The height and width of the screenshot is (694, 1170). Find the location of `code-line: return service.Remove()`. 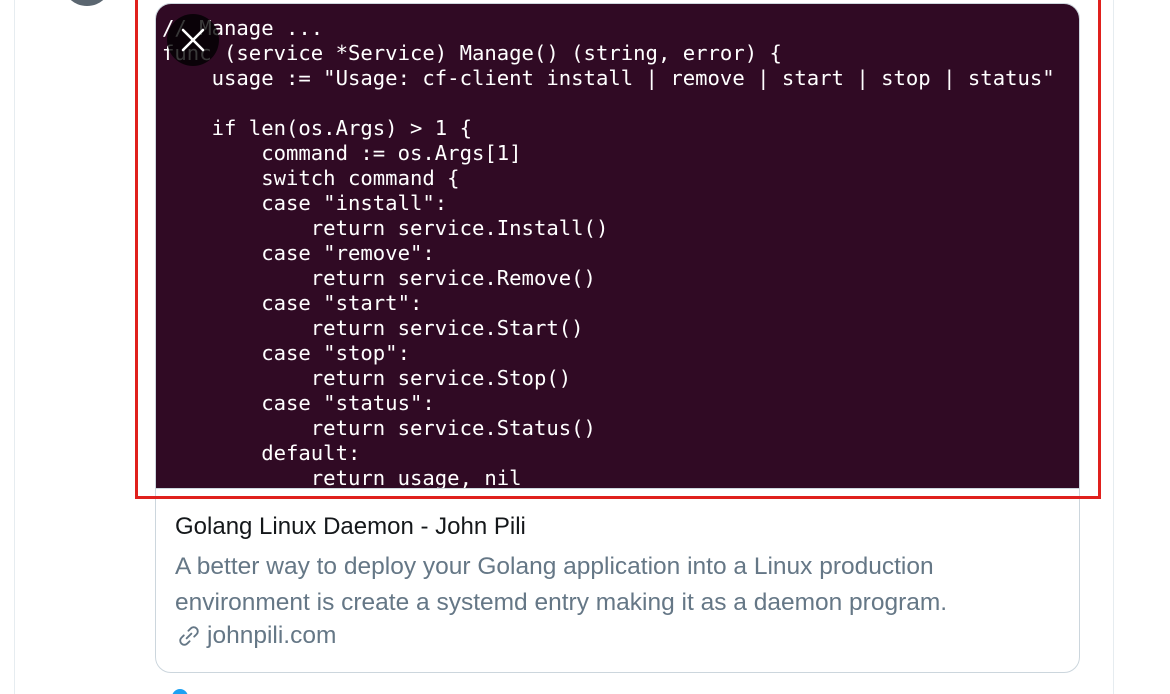

code-line: return service.Remove() is located at coordinates (379, 278).